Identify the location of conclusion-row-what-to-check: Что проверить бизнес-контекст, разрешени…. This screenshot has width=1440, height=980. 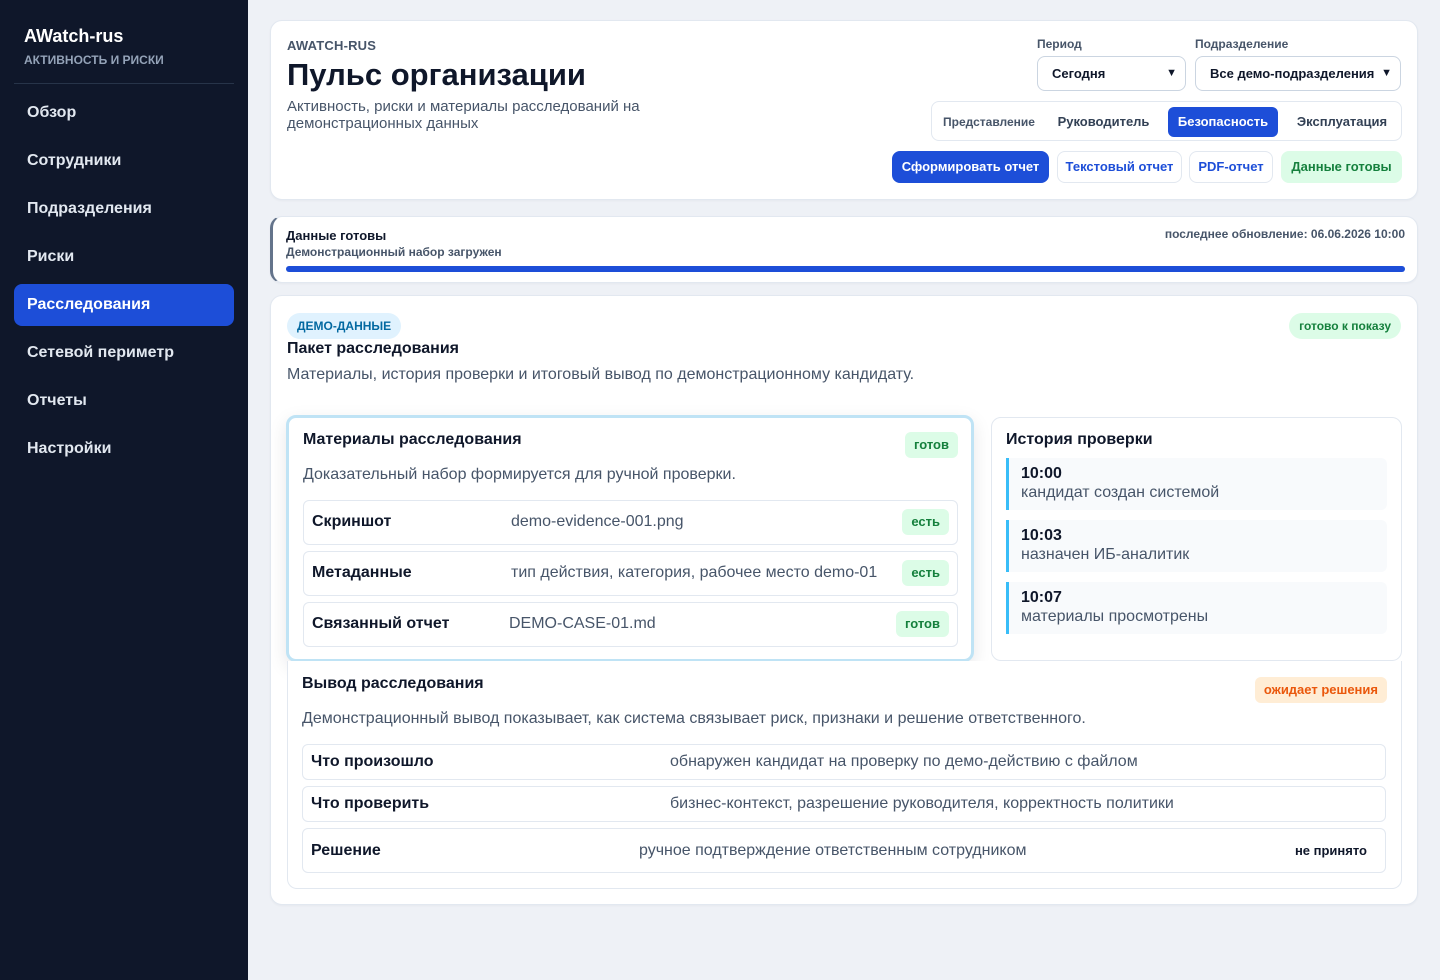
(844, 804).